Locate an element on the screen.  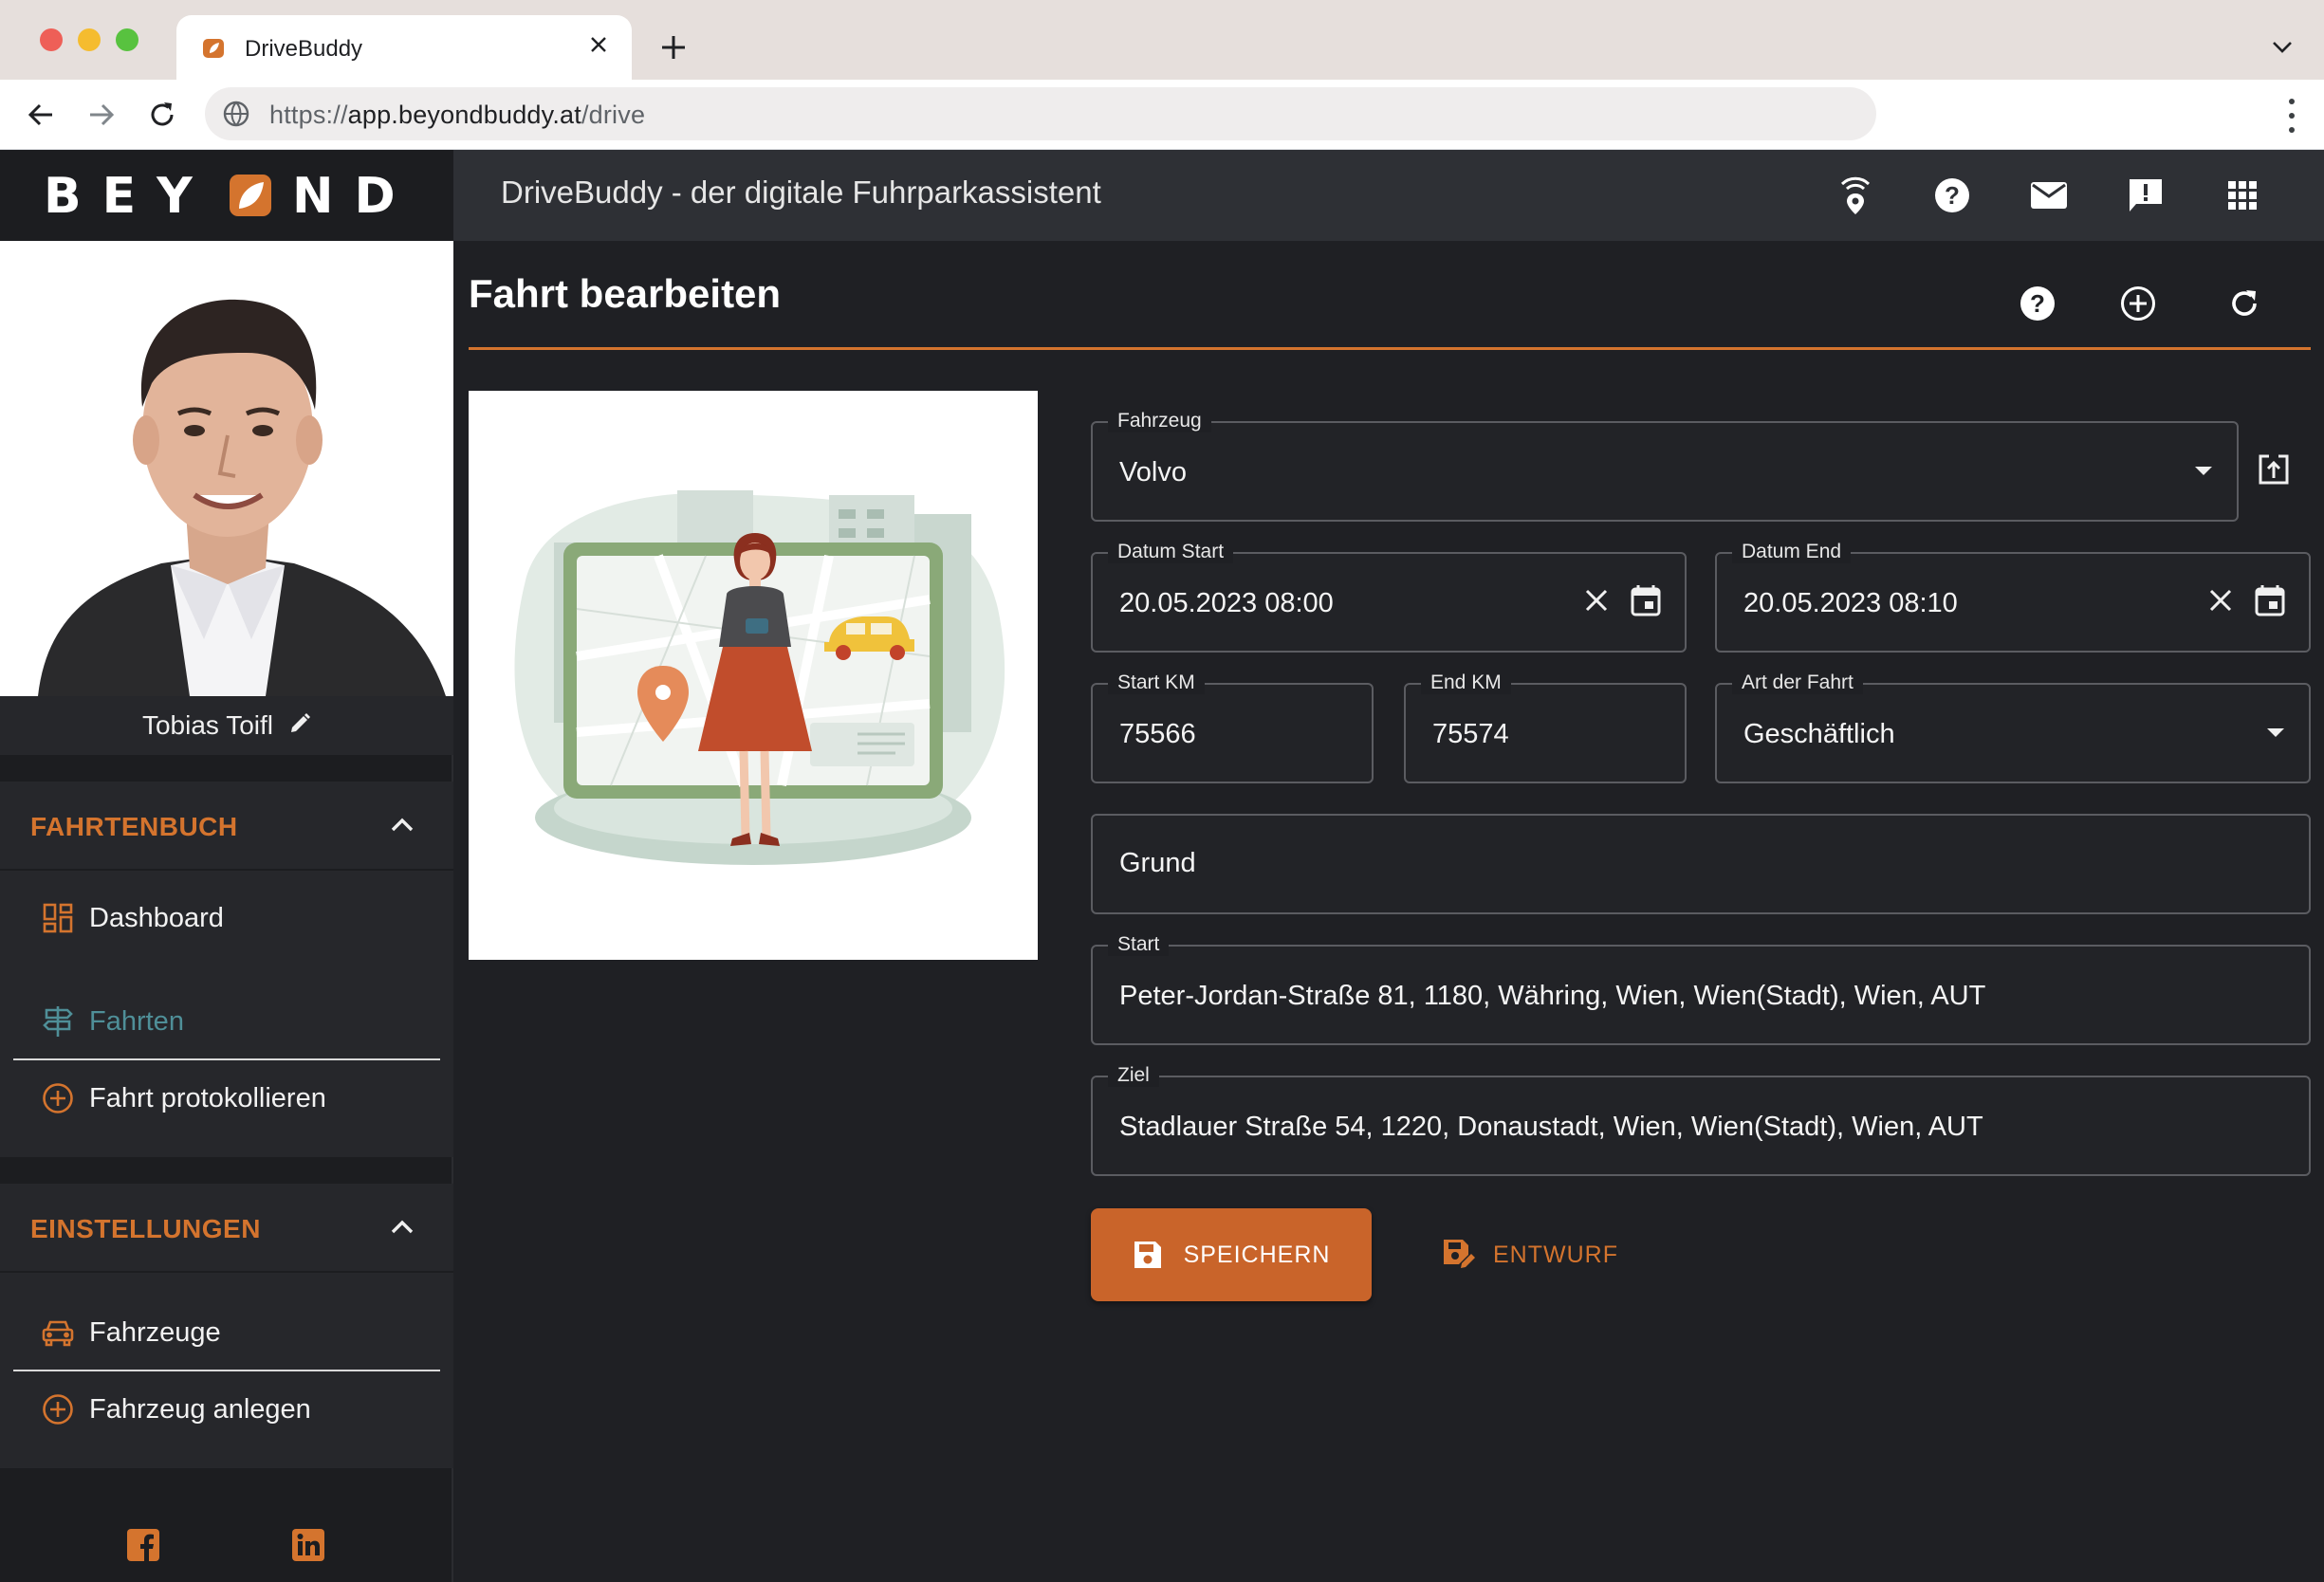
section-header-einstellungen: EINSTELLUNGEN is located at coordinates (227, 1228).